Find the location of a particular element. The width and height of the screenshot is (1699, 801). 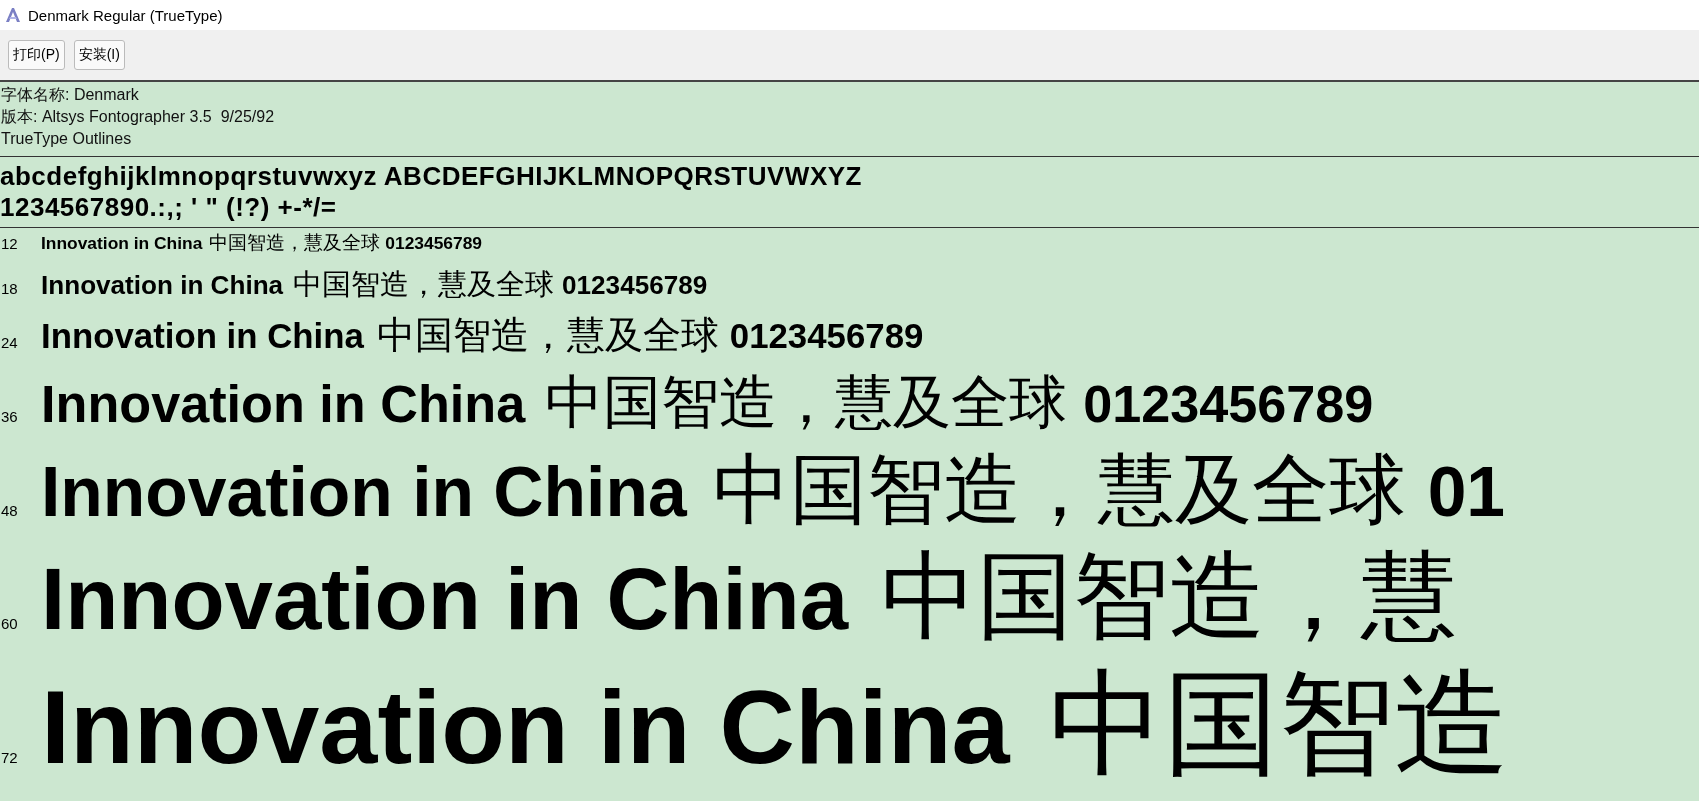

font-file-icon is located at coordinates (13, 15).